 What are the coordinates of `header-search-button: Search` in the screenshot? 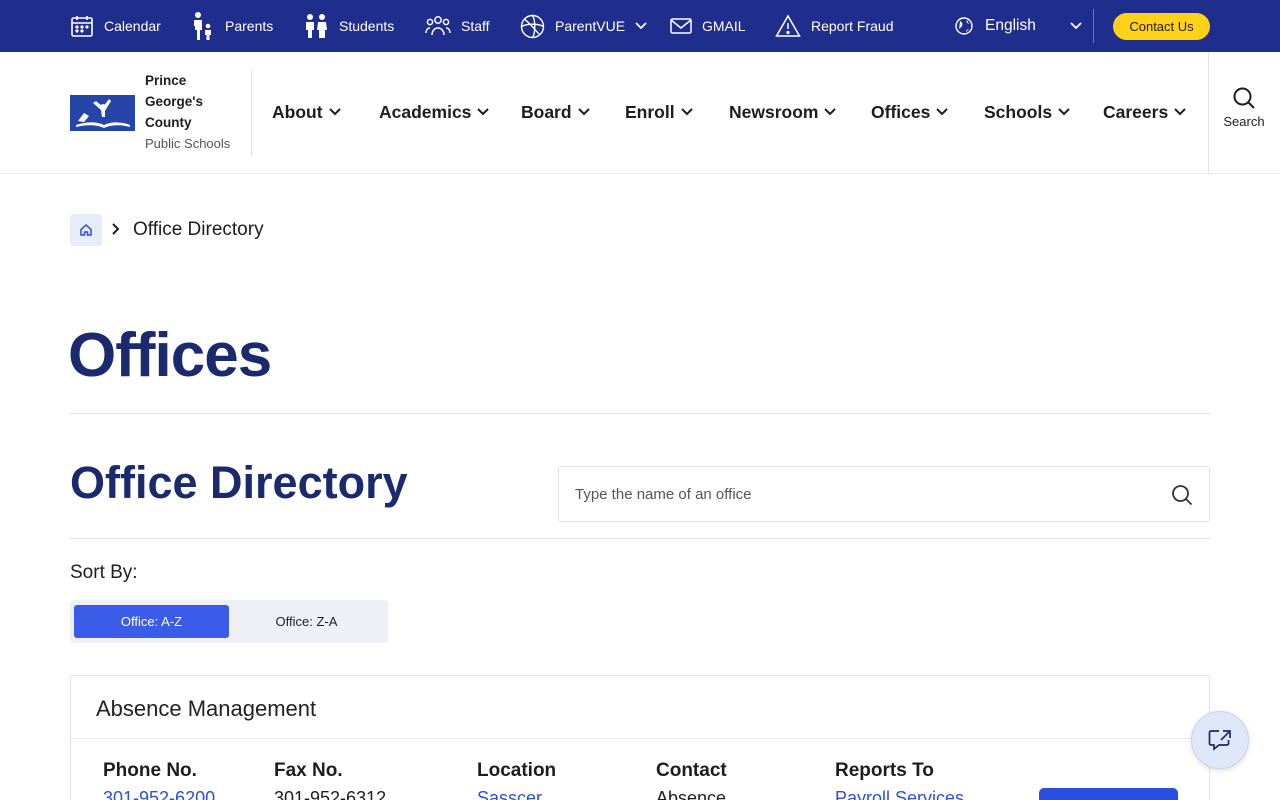 It's located at (1244, 114).